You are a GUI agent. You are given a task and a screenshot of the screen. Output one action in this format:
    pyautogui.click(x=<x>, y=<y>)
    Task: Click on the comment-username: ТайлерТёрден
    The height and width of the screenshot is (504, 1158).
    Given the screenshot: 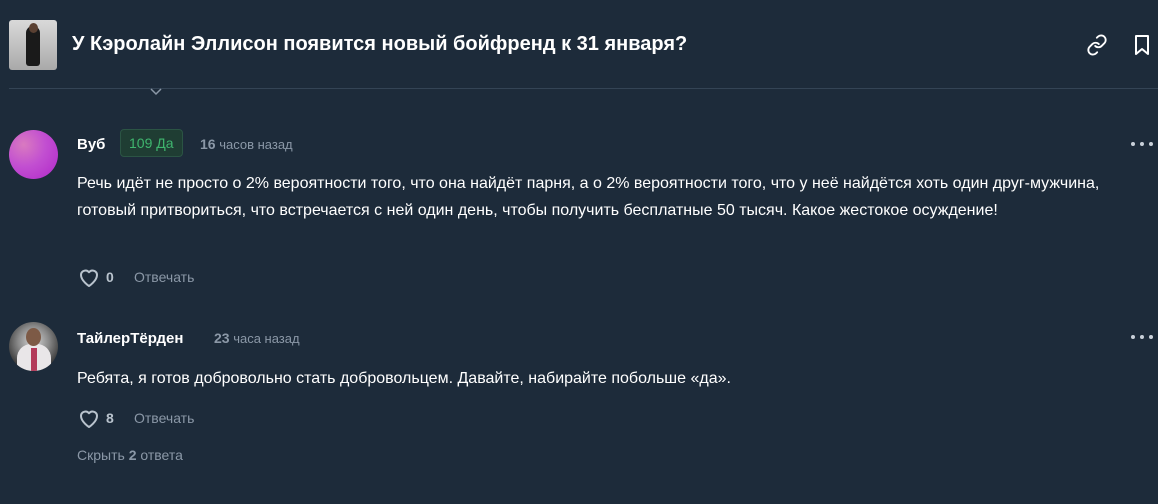 What is the action you would take?
    pyautogui.click(x=130, y=338)
    